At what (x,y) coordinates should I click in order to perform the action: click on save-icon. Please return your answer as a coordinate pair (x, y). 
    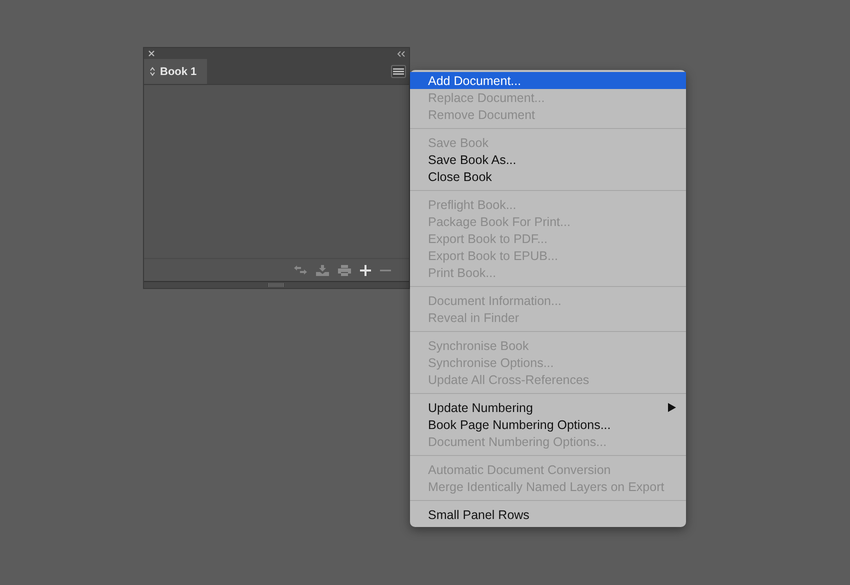
    Looking at the image, I should click on (322, 270).